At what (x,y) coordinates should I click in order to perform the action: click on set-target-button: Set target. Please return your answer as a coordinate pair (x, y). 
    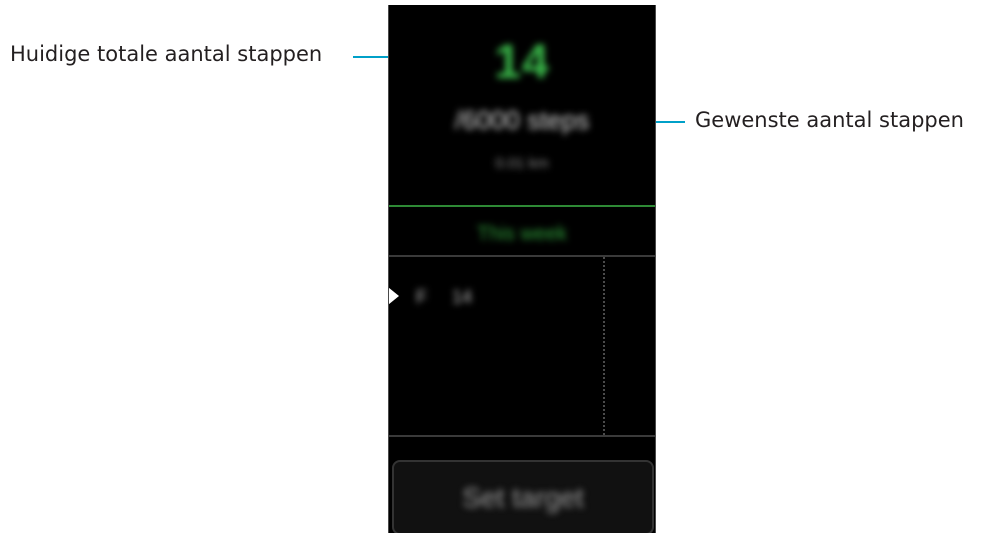
    Looking at the image, I should click on (523, 496).